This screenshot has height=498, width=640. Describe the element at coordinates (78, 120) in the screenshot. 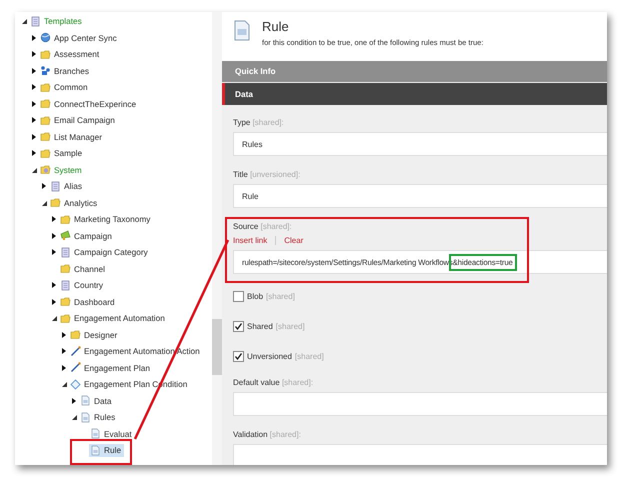

I see `tree-item: Email Campaign` at that location.